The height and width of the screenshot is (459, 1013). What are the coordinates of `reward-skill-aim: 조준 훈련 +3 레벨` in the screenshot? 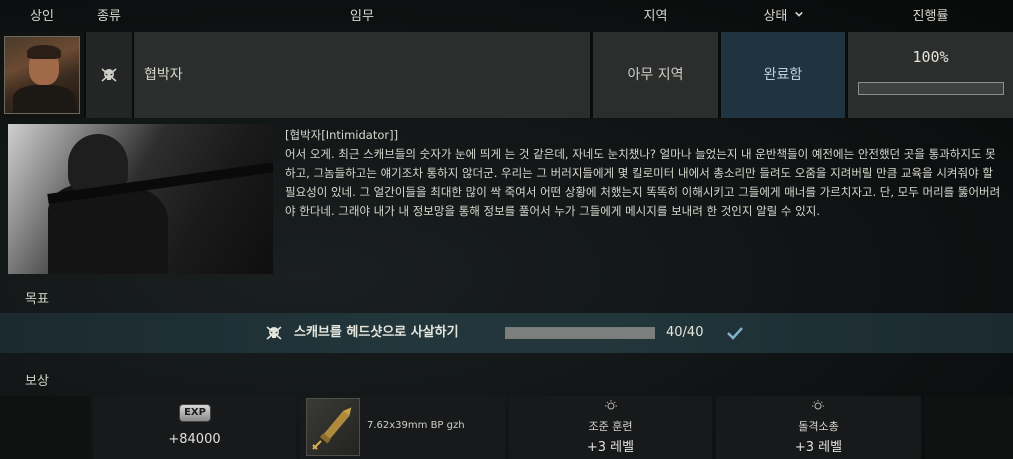 It's located at (610, 427).